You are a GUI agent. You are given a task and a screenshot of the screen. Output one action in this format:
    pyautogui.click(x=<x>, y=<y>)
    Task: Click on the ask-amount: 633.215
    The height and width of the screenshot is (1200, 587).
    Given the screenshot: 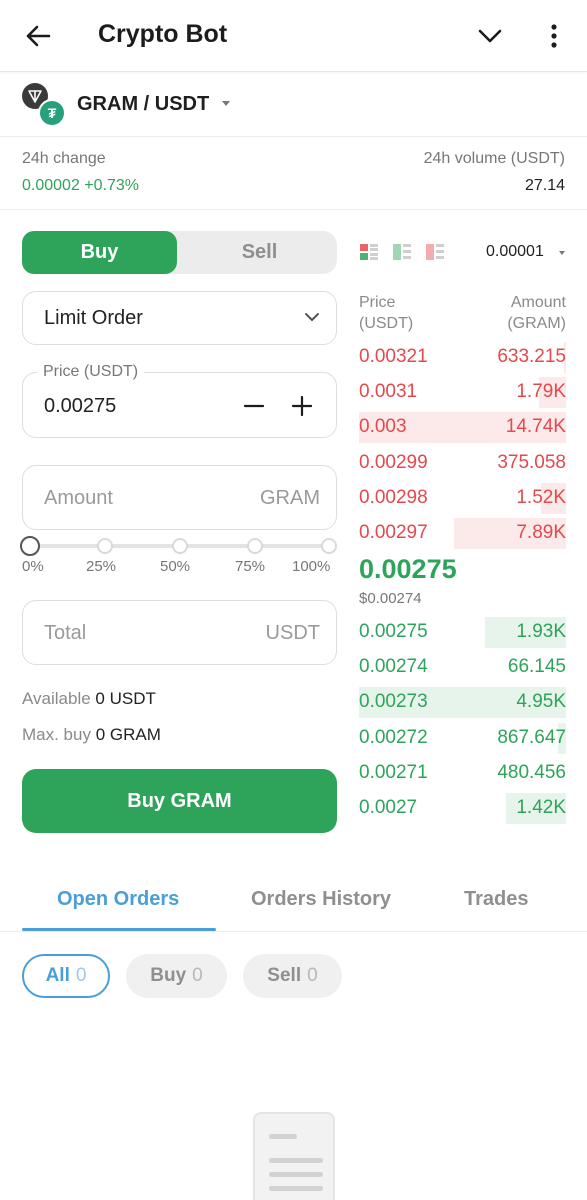 What is the action you would take?
    pyautogui.click(x=531, y=356)
    